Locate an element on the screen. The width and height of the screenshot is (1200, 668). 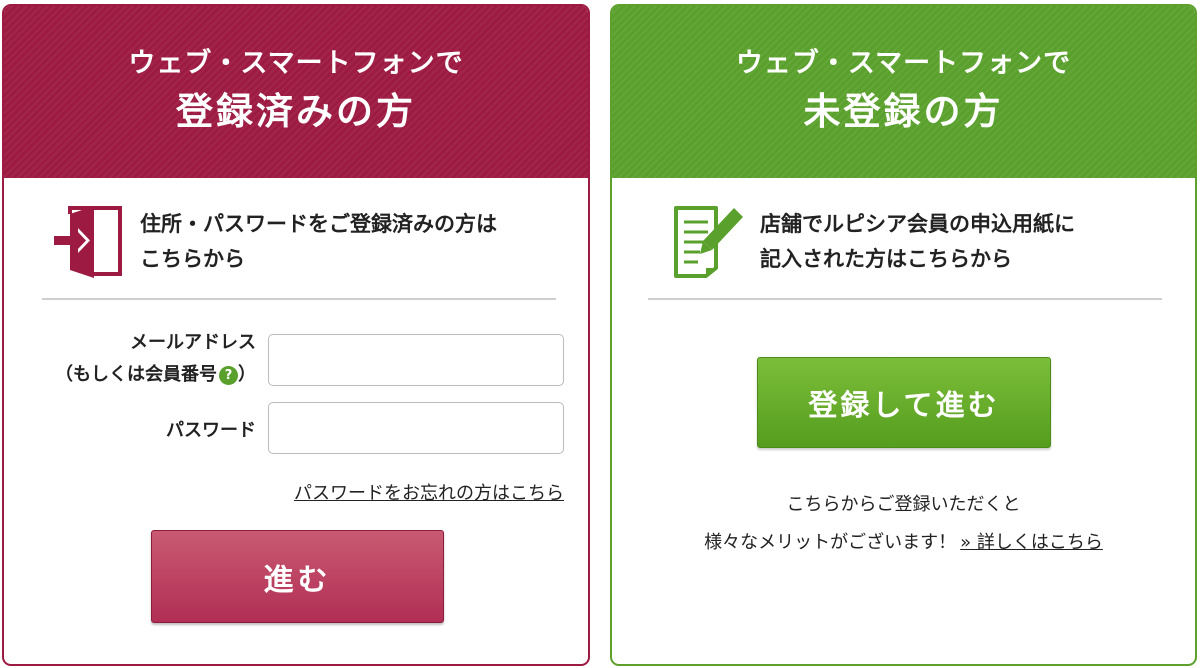
details-link: » 詳しくはこちら is located at coordinates (1031, 542).